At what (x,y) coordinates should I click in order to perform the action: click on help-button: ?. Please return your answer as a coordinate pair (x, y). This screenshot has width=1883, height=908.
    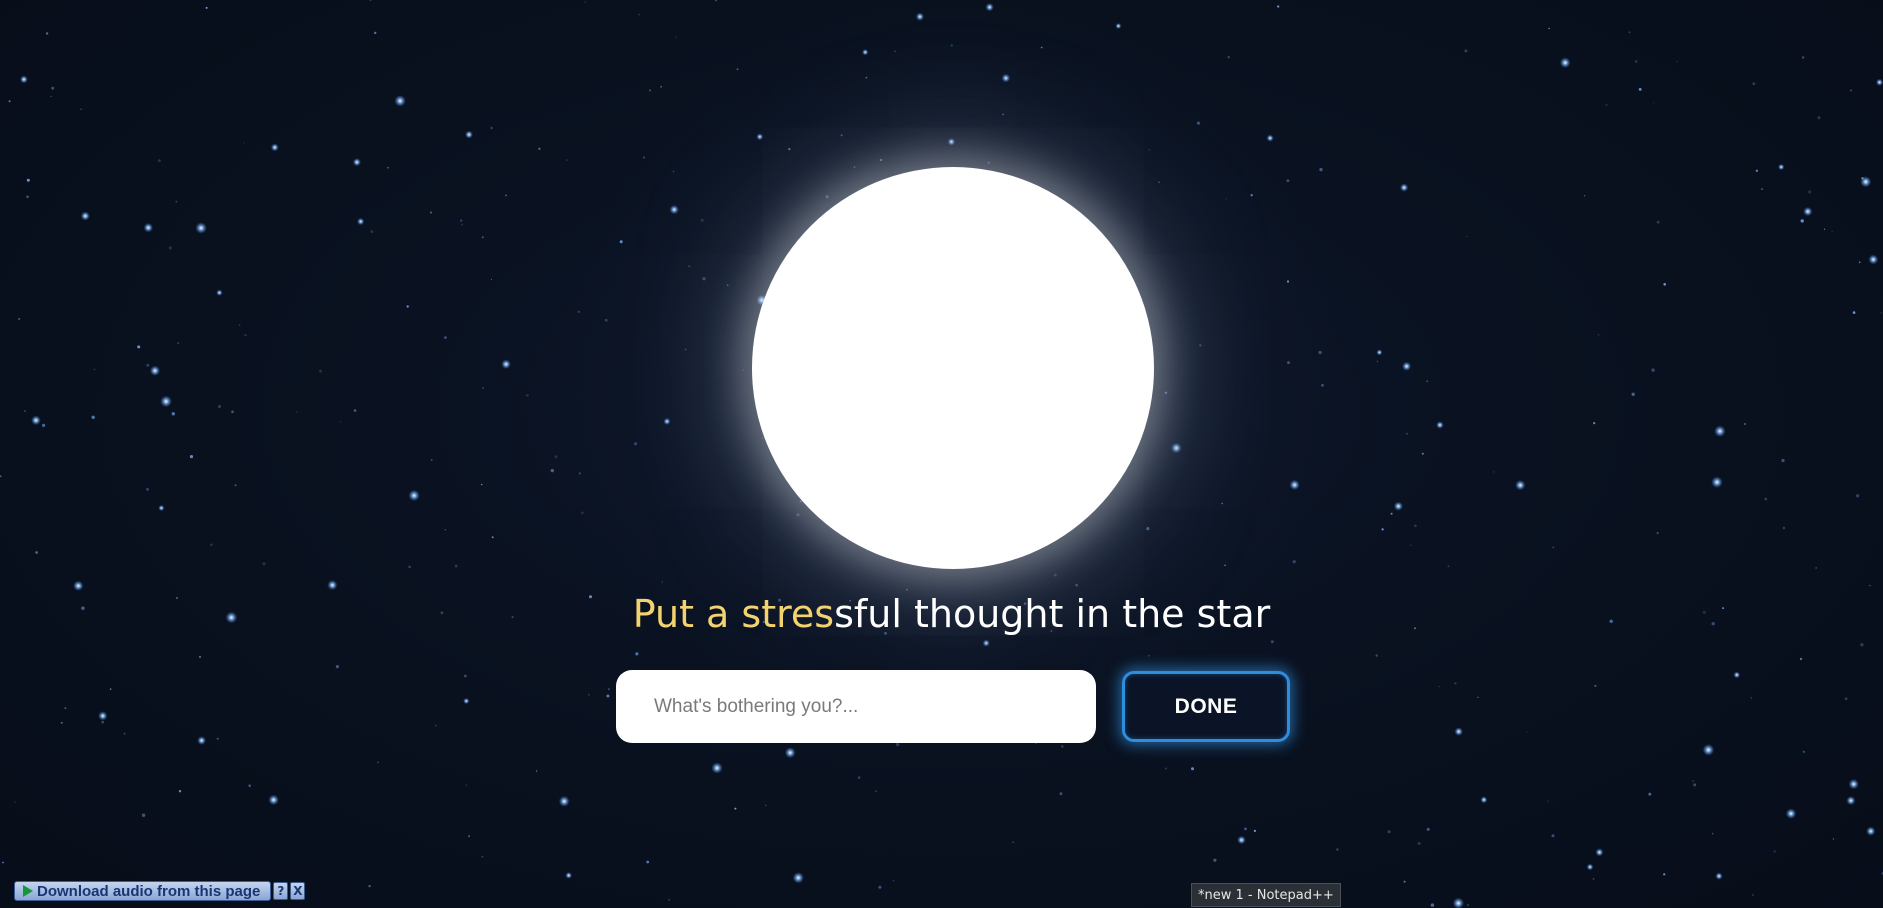
    Looking at the image, I should click on (281, 891).